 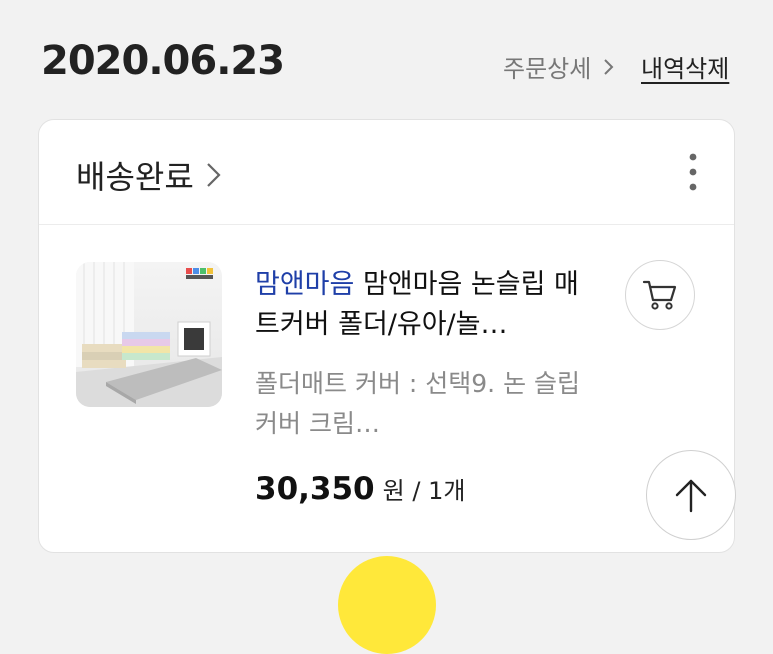 What do you see at coordinates (304, 284) in the screenshot?
I see `brand-name: 맘앤마음` at bounding box center [304, 284].